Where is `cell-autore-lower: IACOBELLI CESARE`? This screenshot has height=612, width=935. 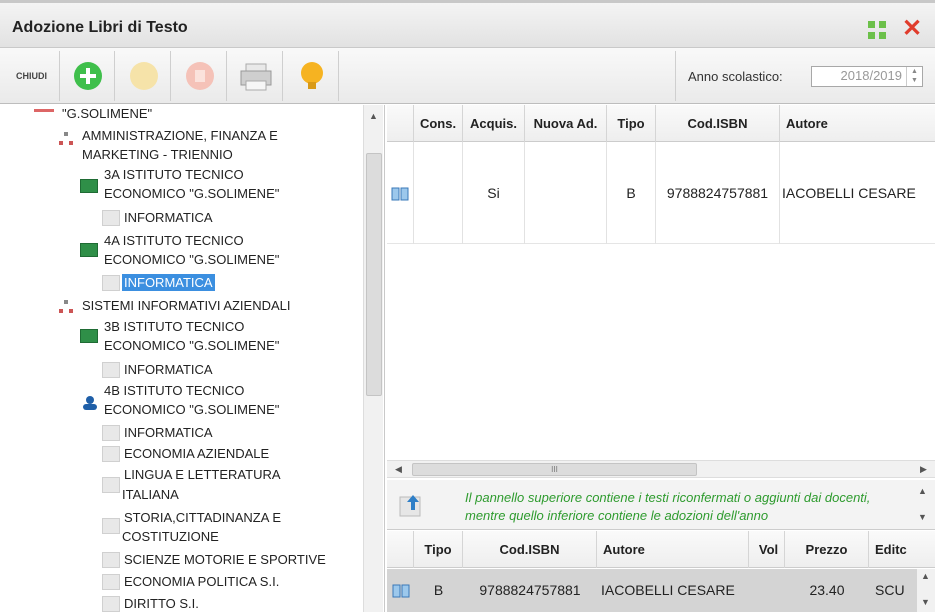
cell-autore-lower: IACOBELLI CESARE is located at coordinates (668, 590).